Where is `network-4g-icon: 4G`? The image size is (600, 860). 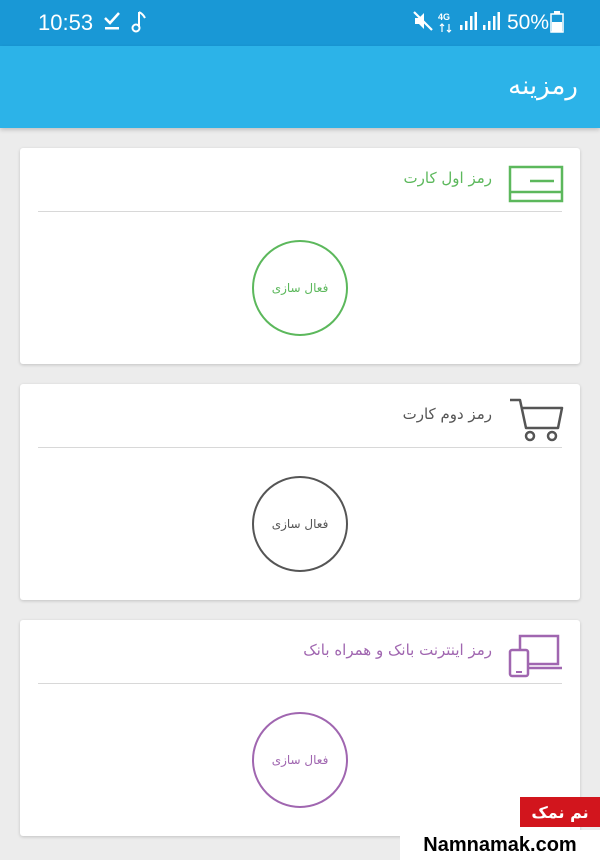
network-4g-icon: 4G is located at coordinates (445, 22).